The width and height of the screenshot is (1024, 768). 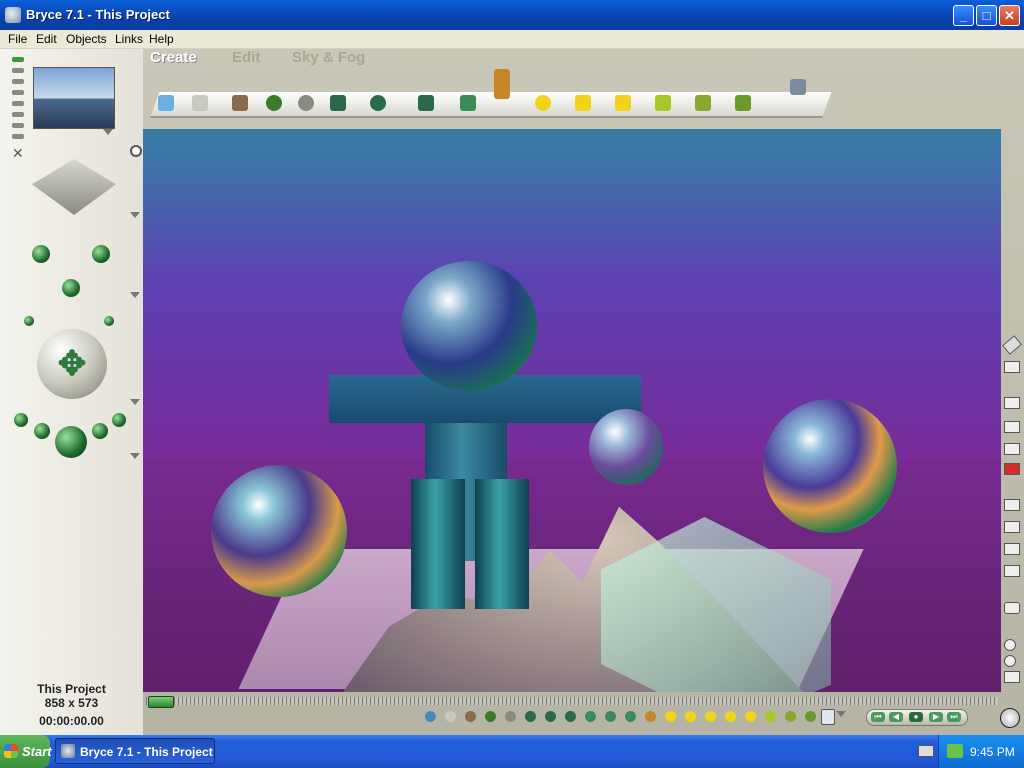 What do you see at coordinates (1012, 608) in the screenshot?
I see `cube-view-icon` at bounding box center [1012, 608].